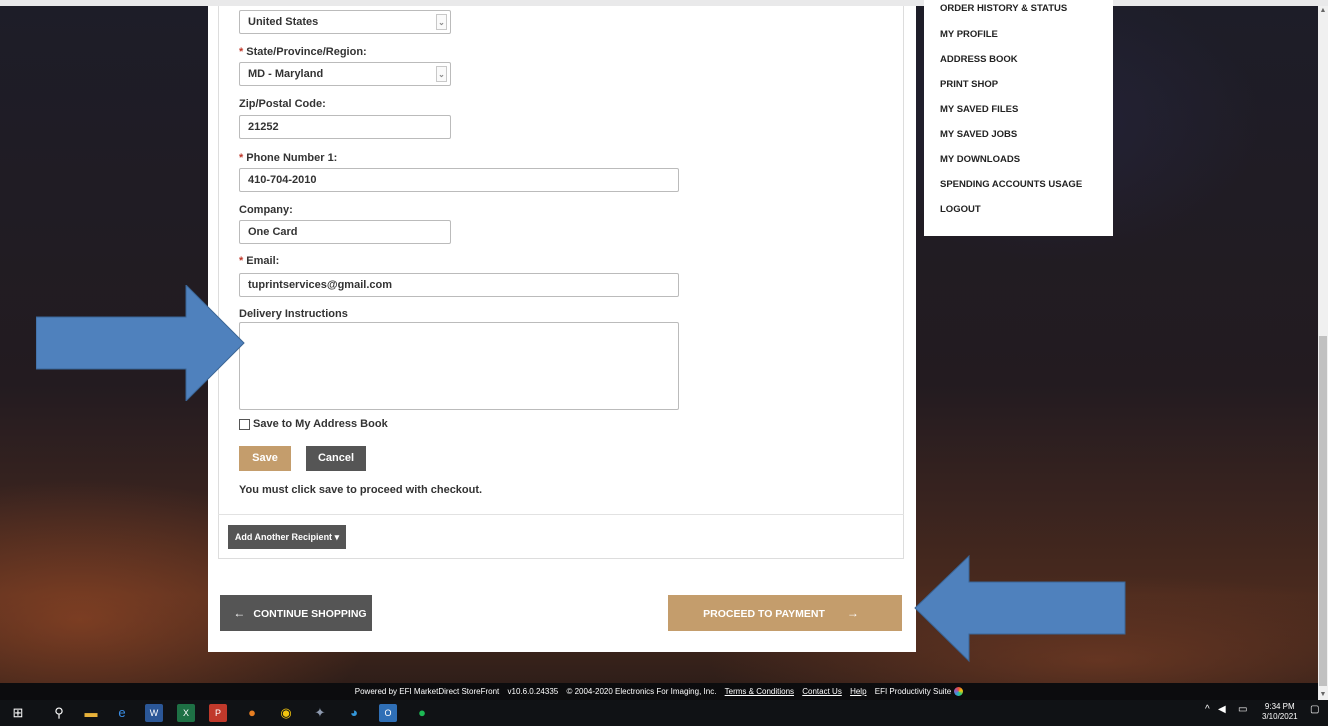 The width and height of the screenshot is (1328, 726). I want to click on menu-item-logout: LOGOUT, so click(960, 209).